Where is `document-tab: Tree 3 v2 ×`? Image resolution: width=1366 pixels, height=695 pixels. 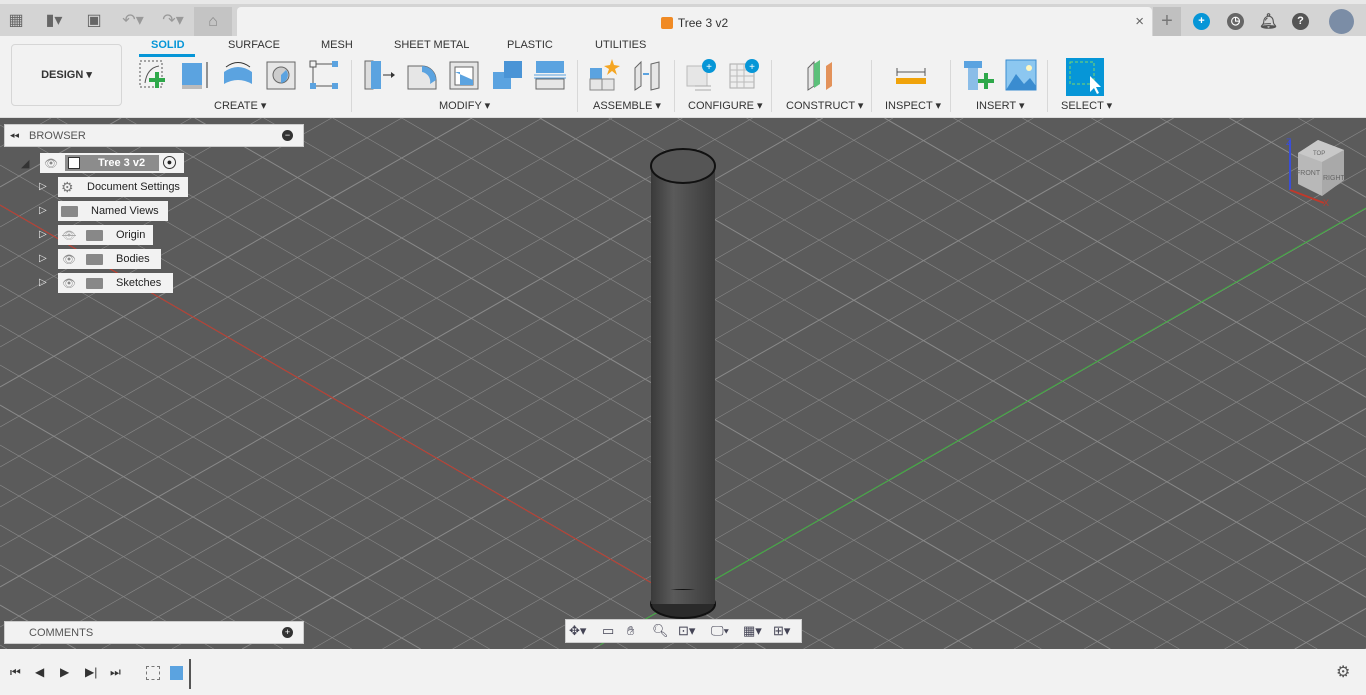
document-tab: Tree 3 v2 × is located at coordinates (694, 22).